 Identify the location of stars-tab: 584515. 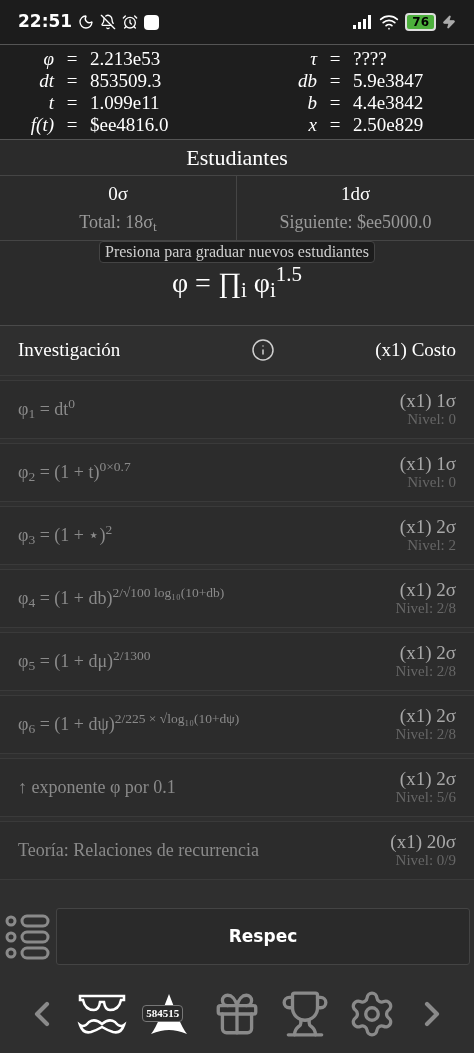
(169, 1014).